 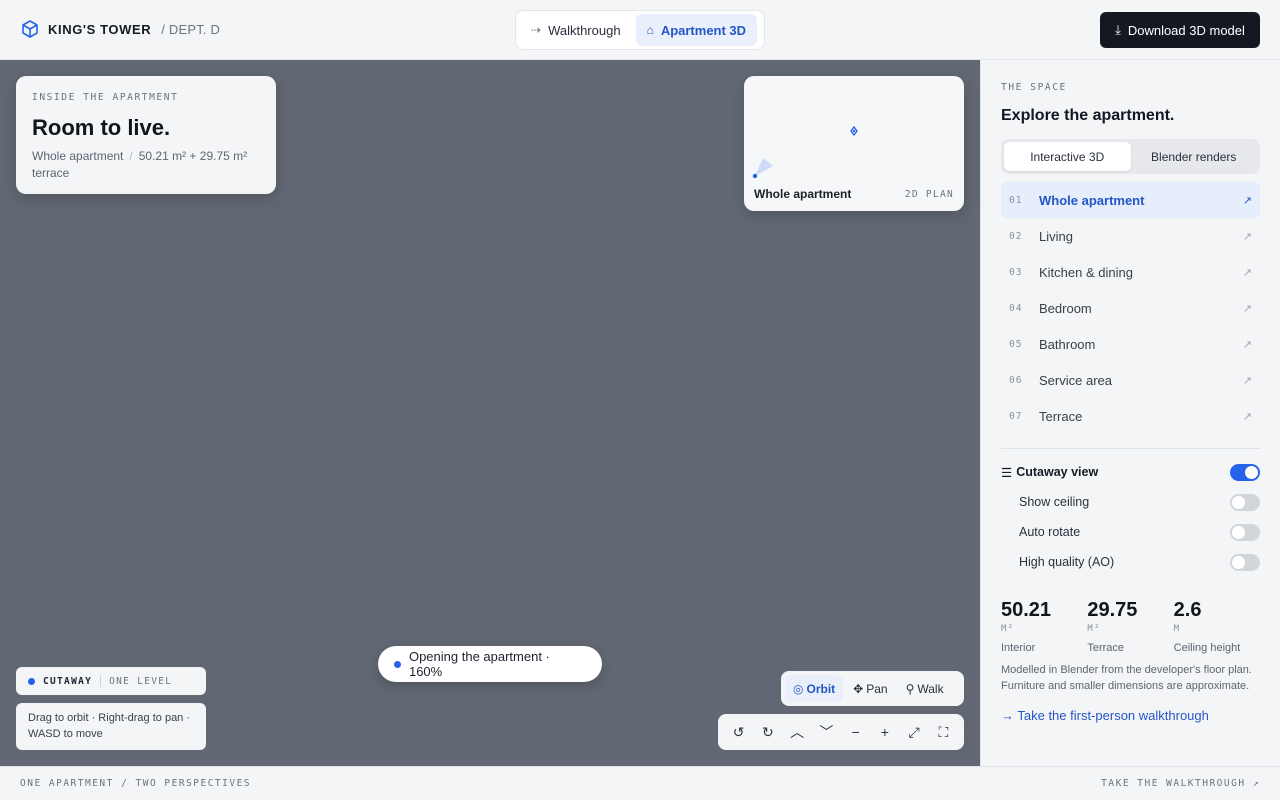 I want to click on tab-blender-renders: Blender renders, so click(x=1194, y=156).